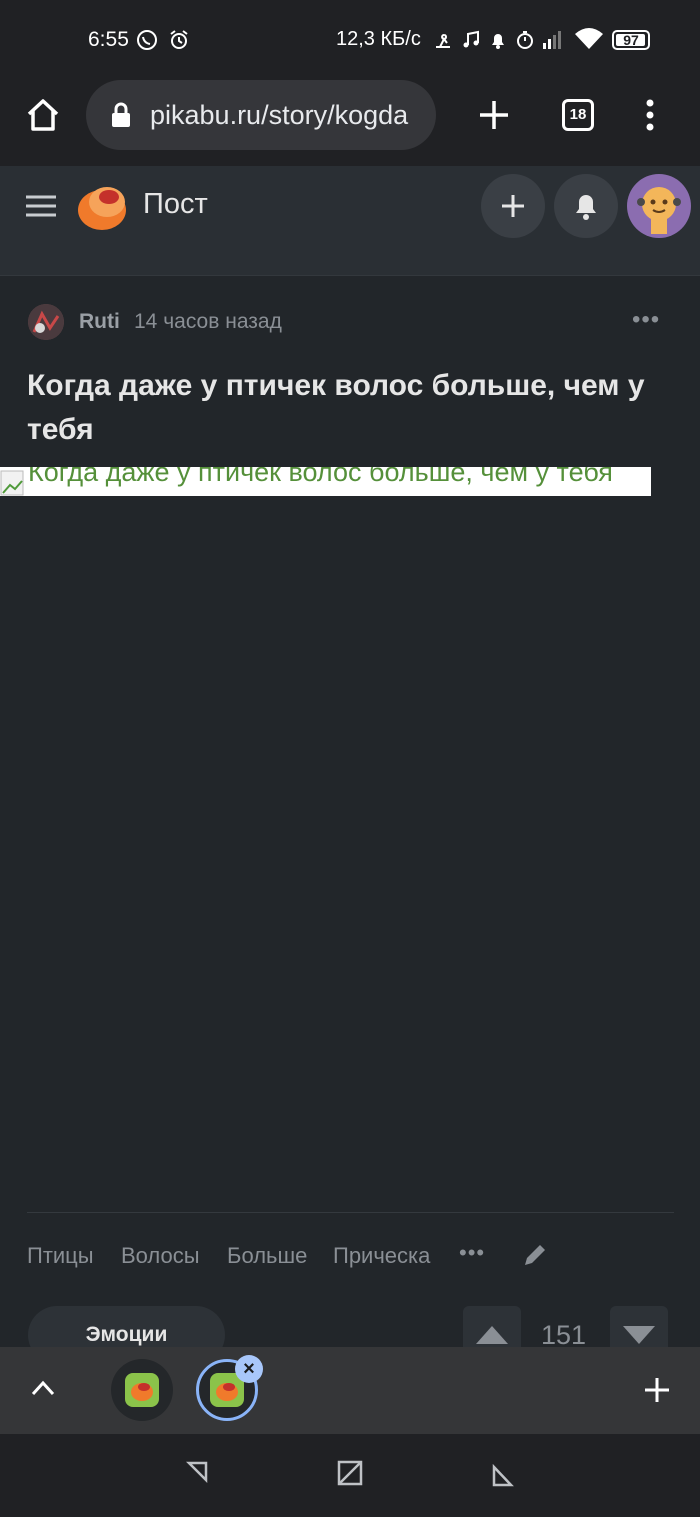 Image resolution: width=700 pixels, height=1517 pixels. What do you see at coordinates (103, 206) in the screenshot?
I see `pikabu-logo-icon` at bounding box center [103, 206].